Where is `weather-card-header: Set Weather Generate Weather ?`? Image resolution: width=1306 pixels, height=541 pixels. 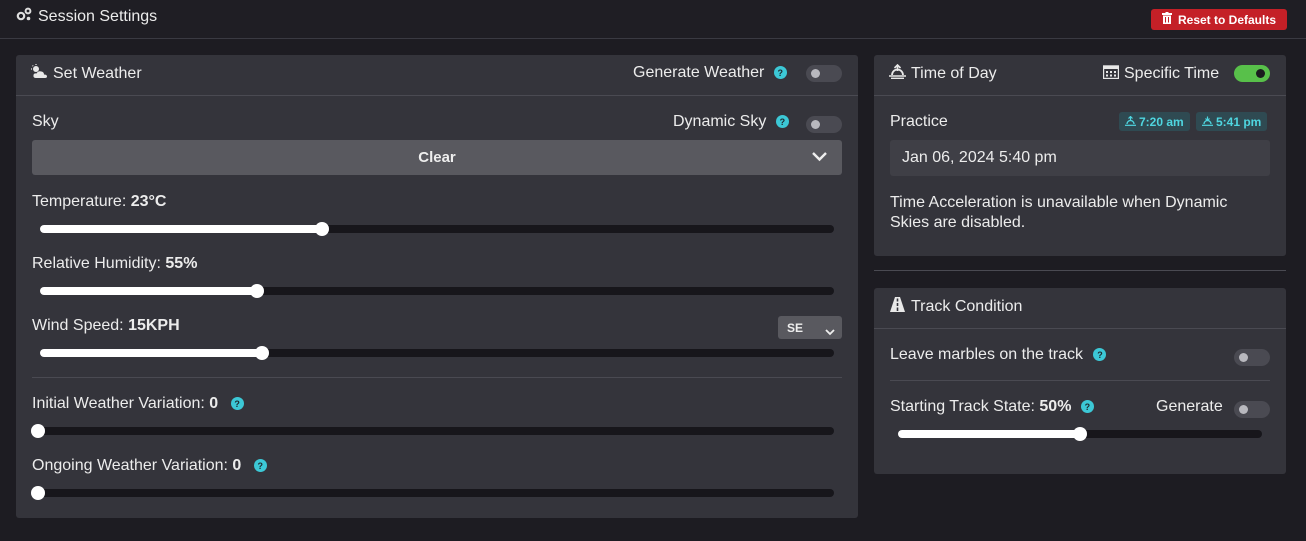 weather-card-header: Set Weather Generate Weather ? is located at coordinates (437, 75).